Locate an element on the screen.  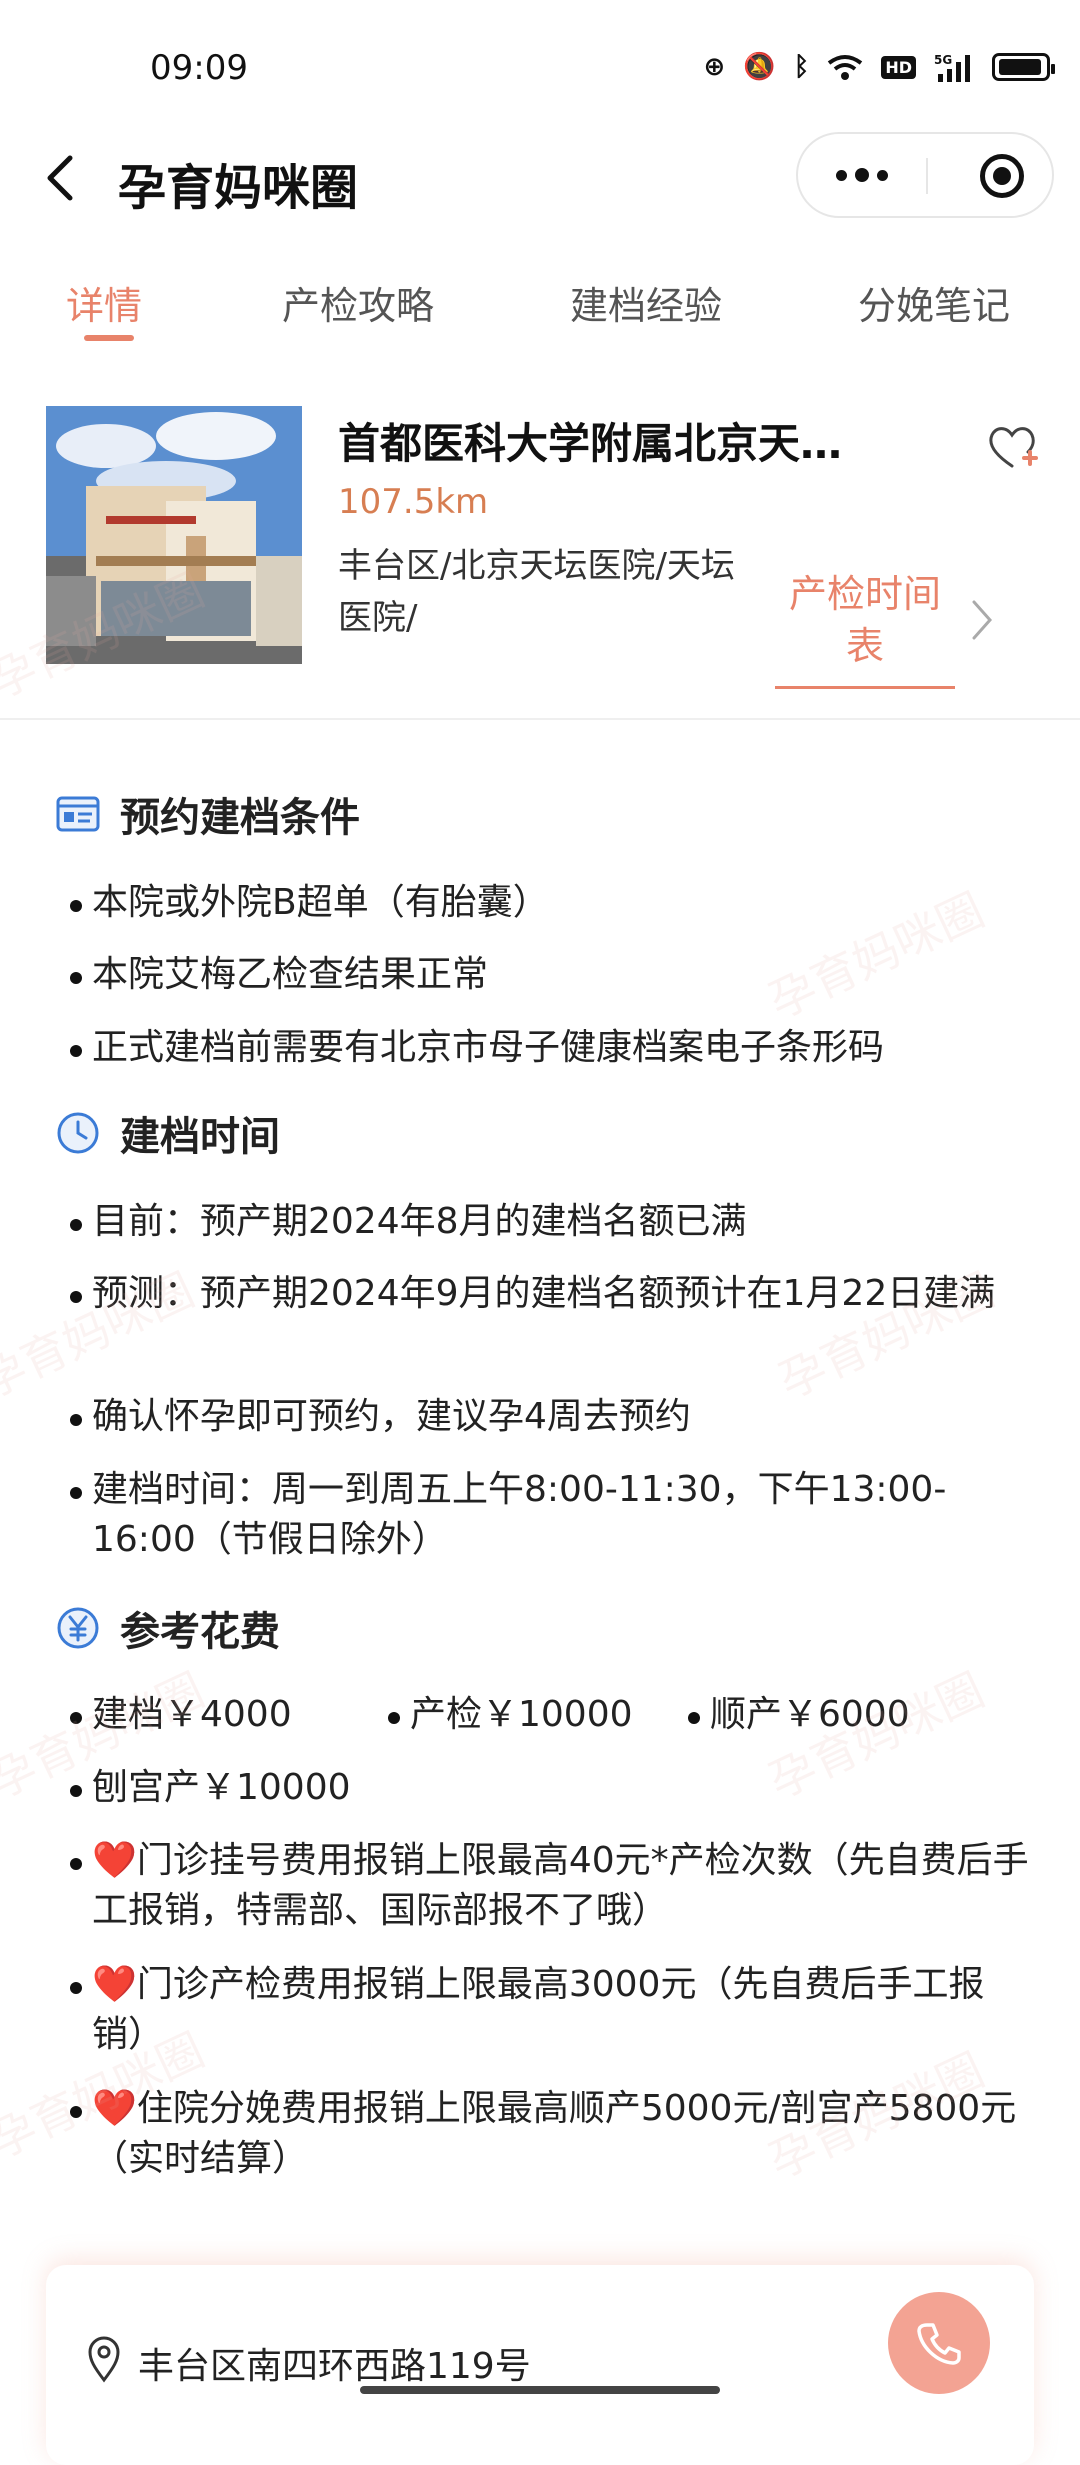
costs-title: 参考花费 is located at coordinates (200, 1632).